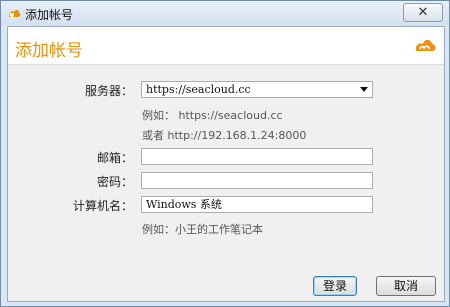  Describe the element at coordinates (257, 180) in the screenshot. I see `password-field` at that location.